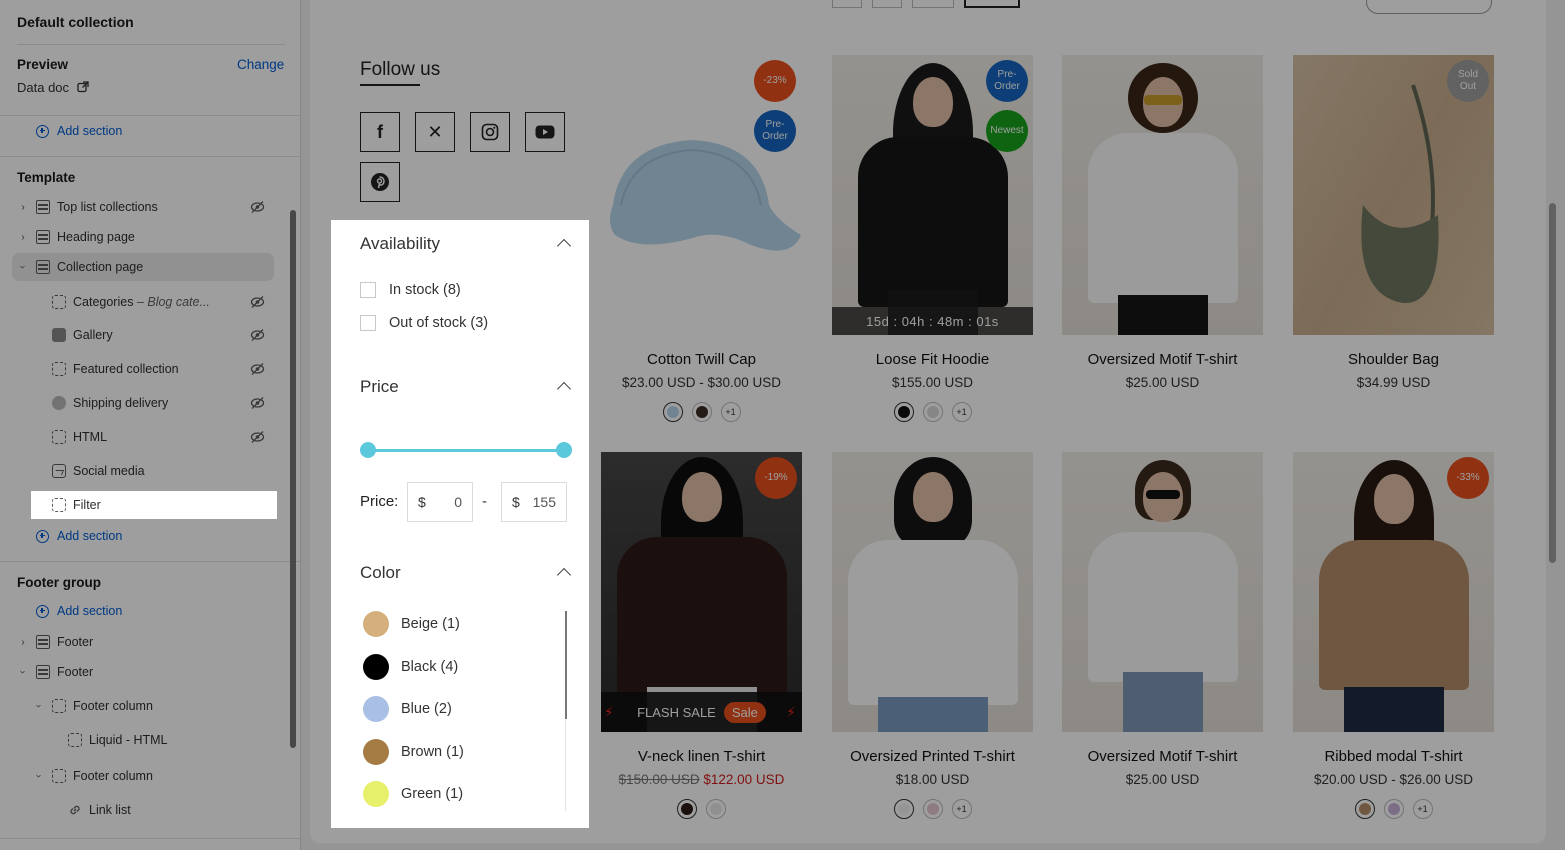 The width and height of the screenshot is (1565, 850). I want to click on color-heading: Color, so click(380, 573).